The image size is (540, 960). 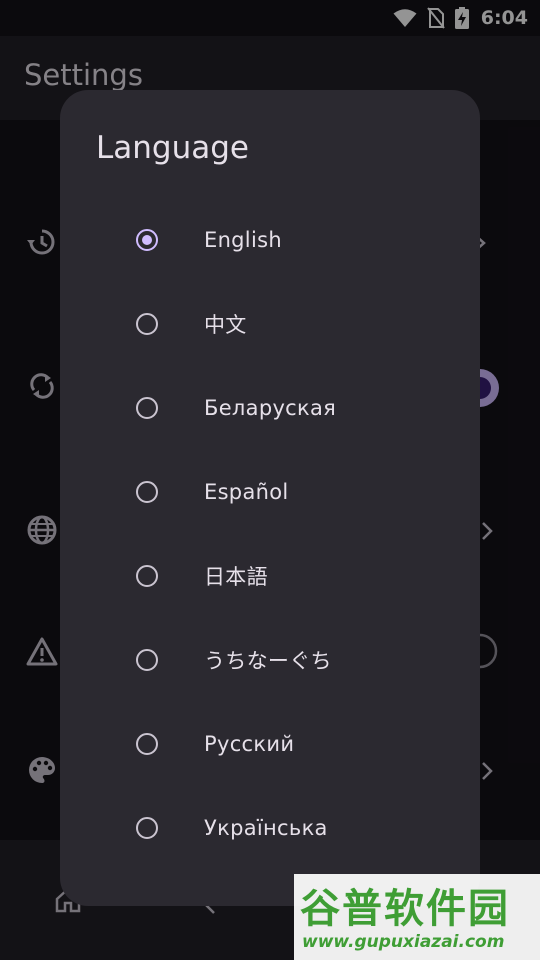 I want to click on watermark-url: www.gupuxiazai.com, so click(x=403, y=942).